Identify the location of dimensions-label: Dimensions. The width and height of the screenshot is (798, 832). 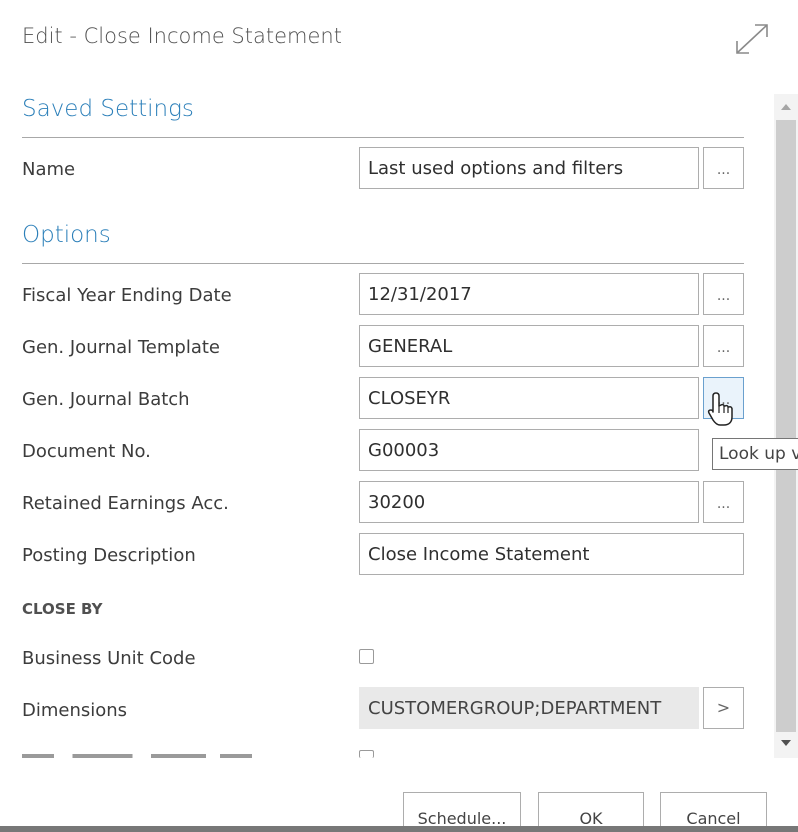
(75, 710).